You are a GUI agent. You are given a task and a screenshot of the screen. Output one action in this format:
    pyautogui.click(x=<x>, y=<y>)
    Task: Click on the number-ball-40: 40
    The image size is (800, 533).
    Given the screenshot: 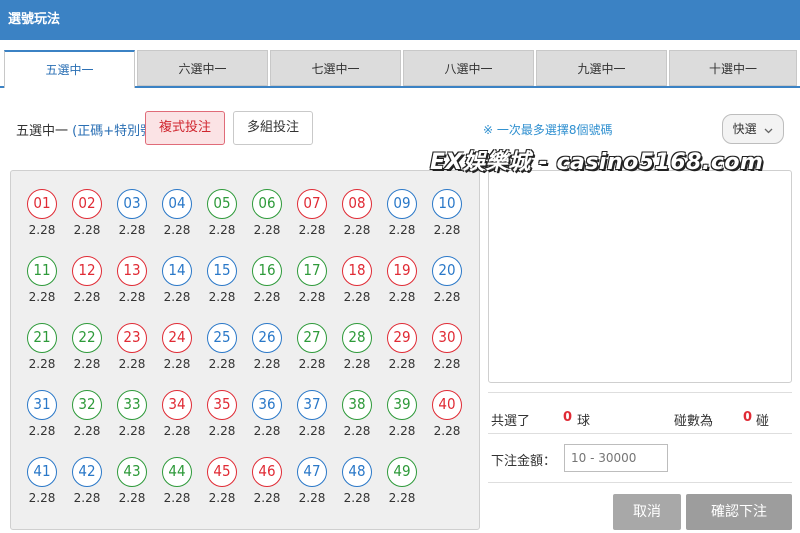 What is the action you would take?
    pyautogui.click(x=447, y=405)
    